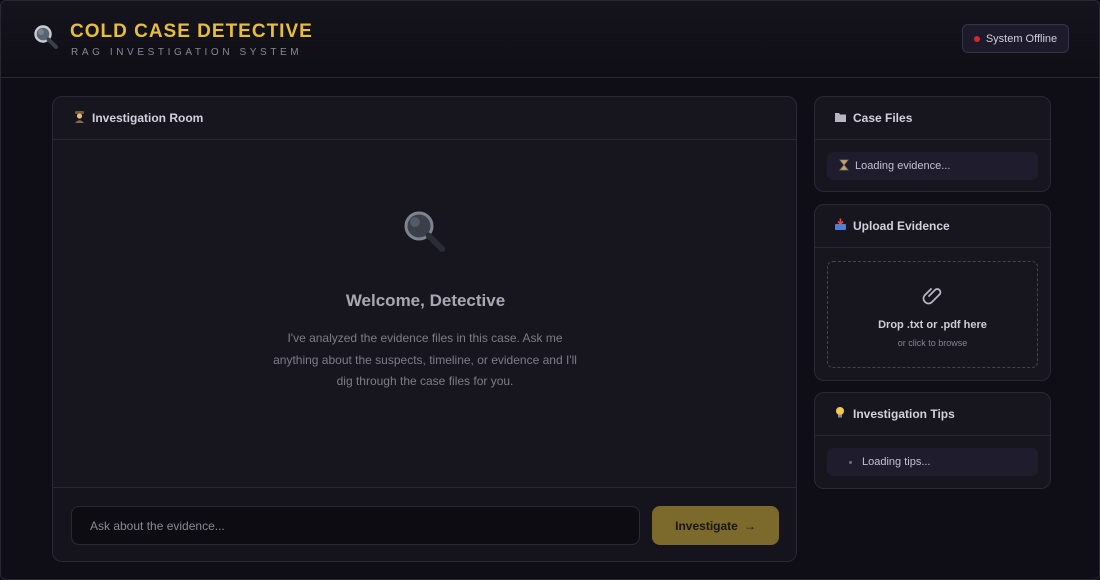  Describe the element at coordinates (706, 525) in the screenshot. I see `investigate-button-label: Investigate` at that location.